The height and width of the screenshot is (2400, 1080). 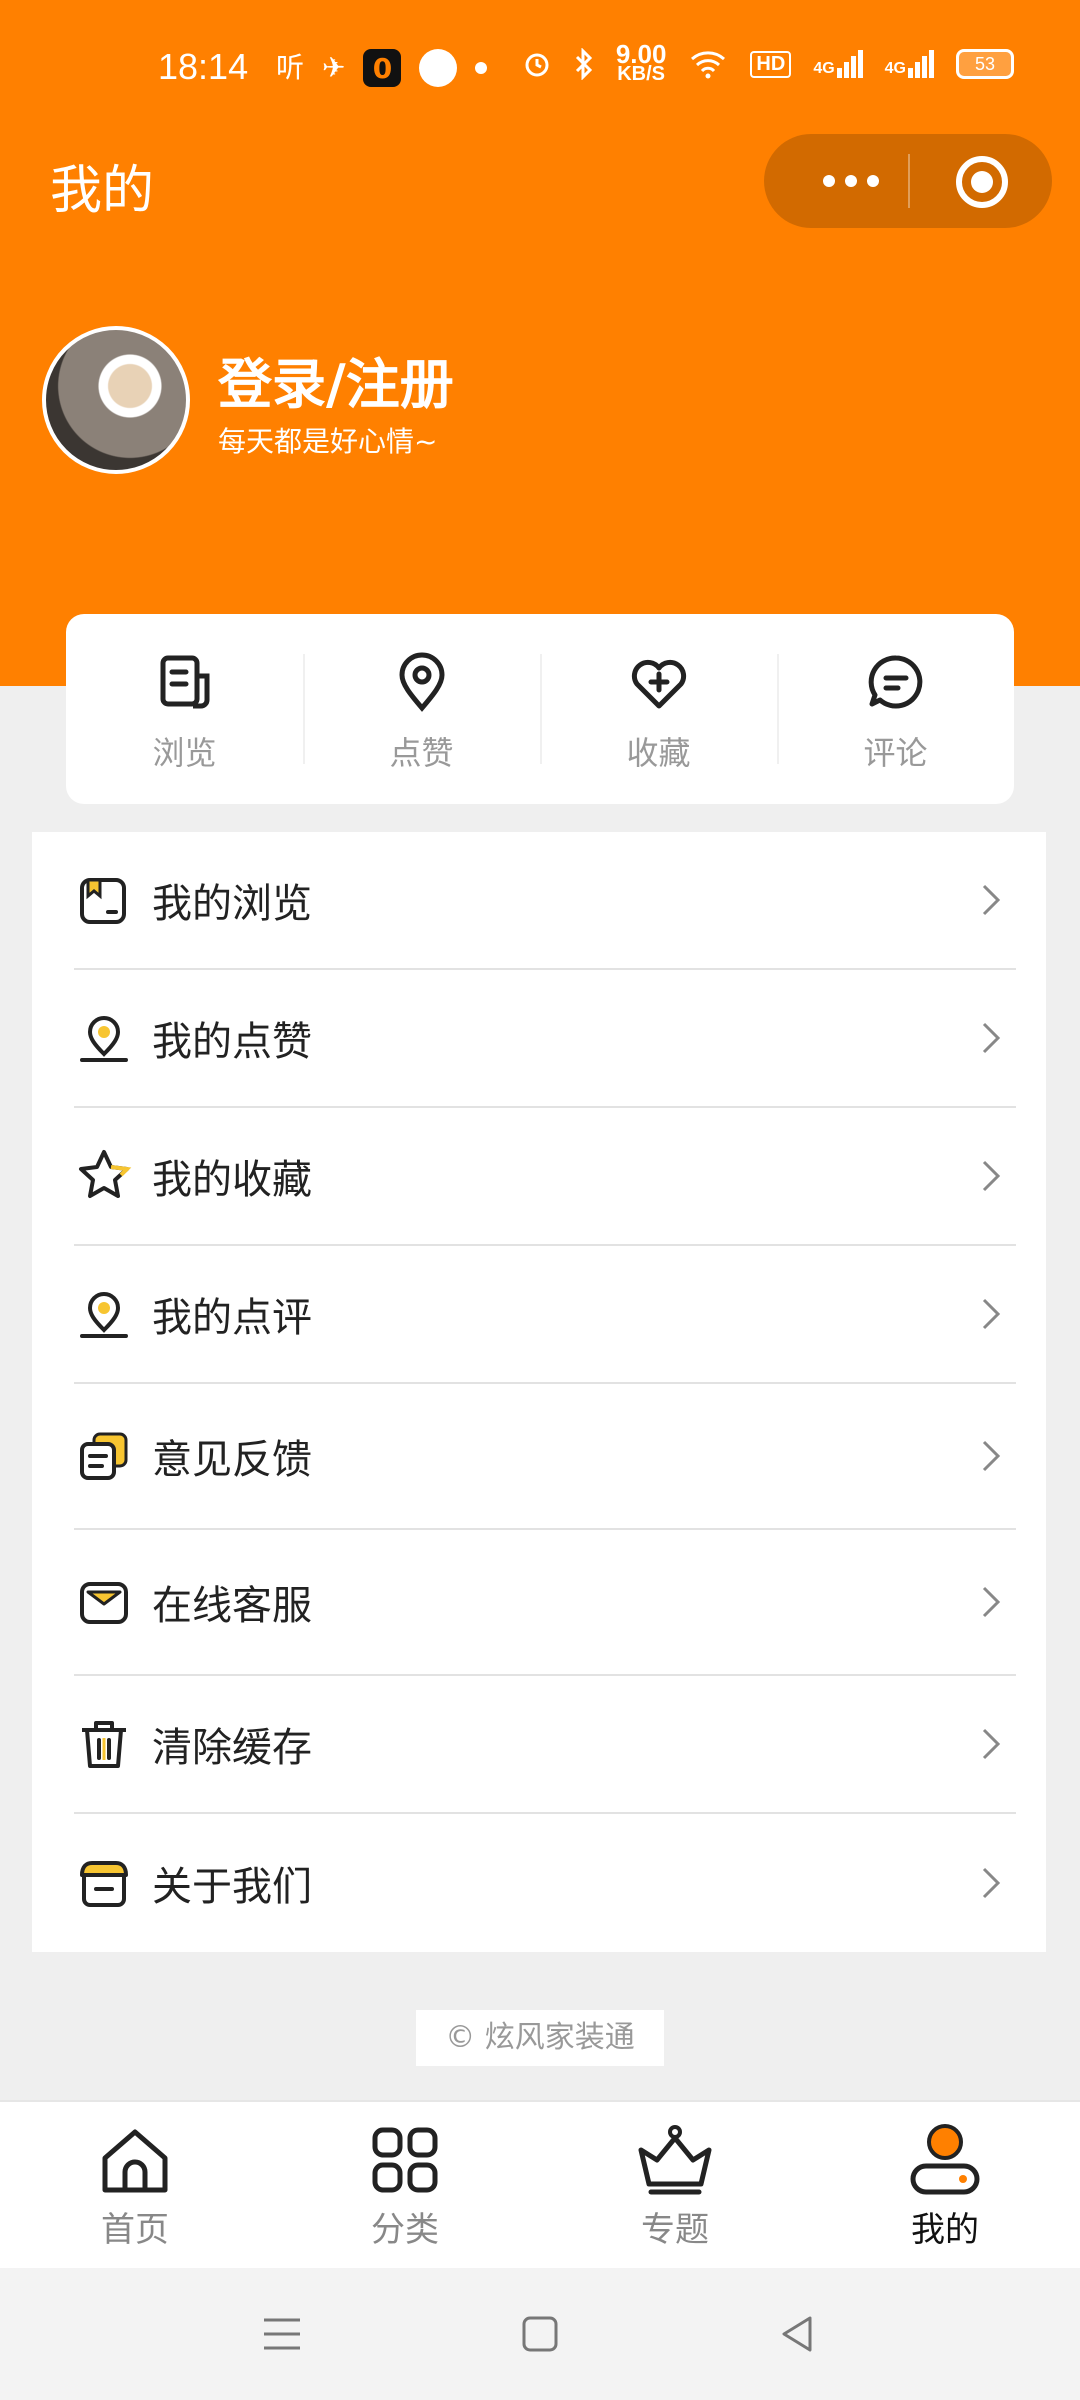 What do you see at coordinates (135, 2230) in the screenshot?
I see `tab-label: 首页` at bounding box center [135, 2230].